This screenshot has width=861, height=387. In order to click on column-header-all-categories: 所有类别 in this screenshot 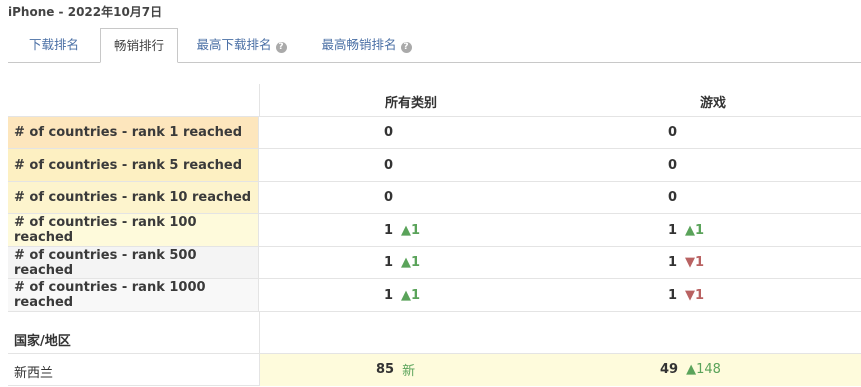, I will do `click(411, 103)`.